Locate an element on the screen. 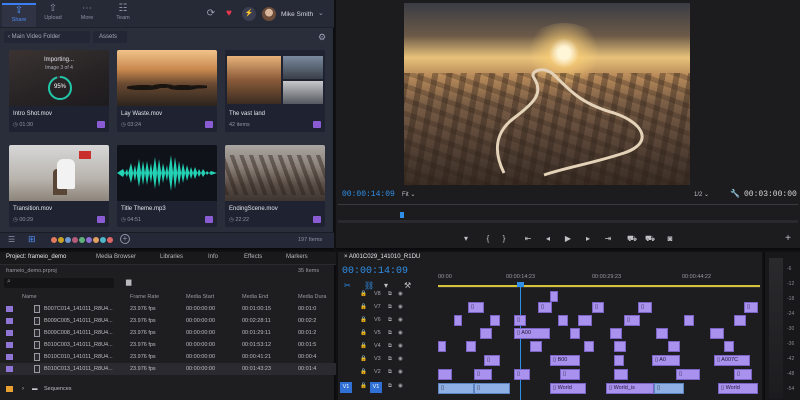 The image size is (800, 400). column-media-end: Media End is located at coordinates (255, 297).